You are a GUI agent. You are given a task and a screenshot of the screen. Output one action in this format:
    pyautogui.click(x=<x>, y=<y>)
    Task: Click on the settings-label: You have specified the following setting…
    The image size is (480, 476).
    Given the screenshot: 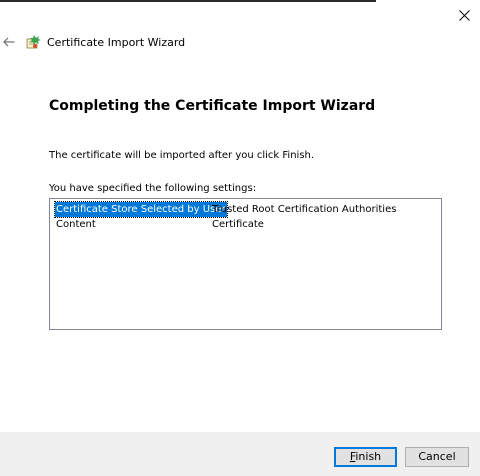 What is the action you would take?
    pyautogui.click(x=153, y=188)
    